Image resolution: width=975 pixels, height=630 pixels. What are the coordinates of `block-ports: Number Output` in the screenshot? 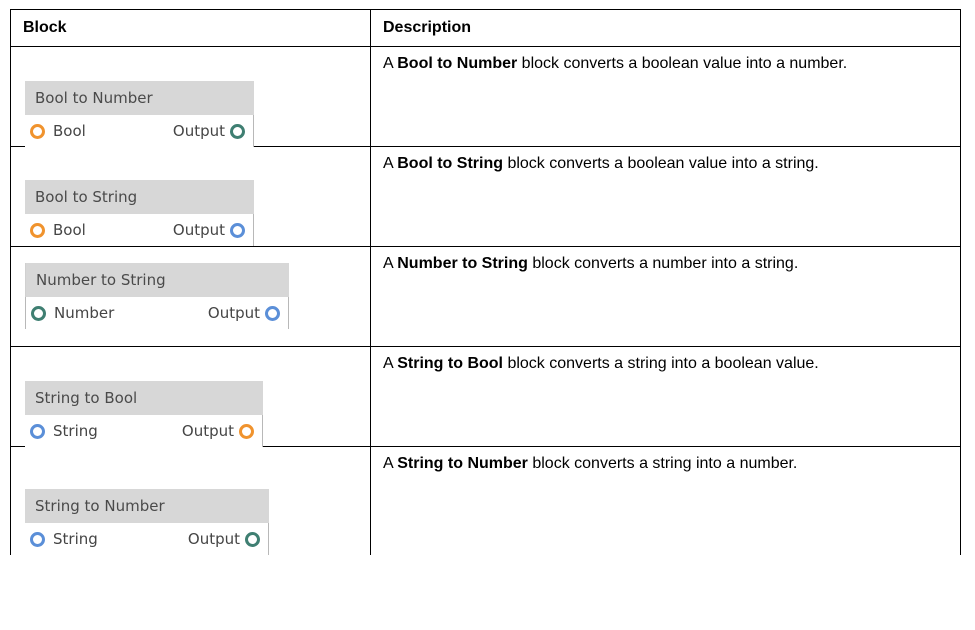 It's located at (157, 313).